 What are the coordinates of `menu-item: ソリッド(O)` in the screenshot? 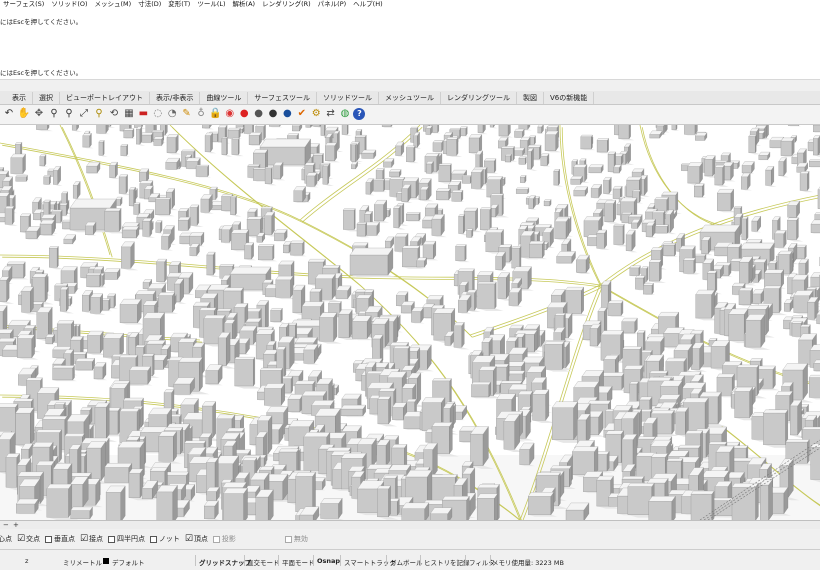 It's located at (69, 4).